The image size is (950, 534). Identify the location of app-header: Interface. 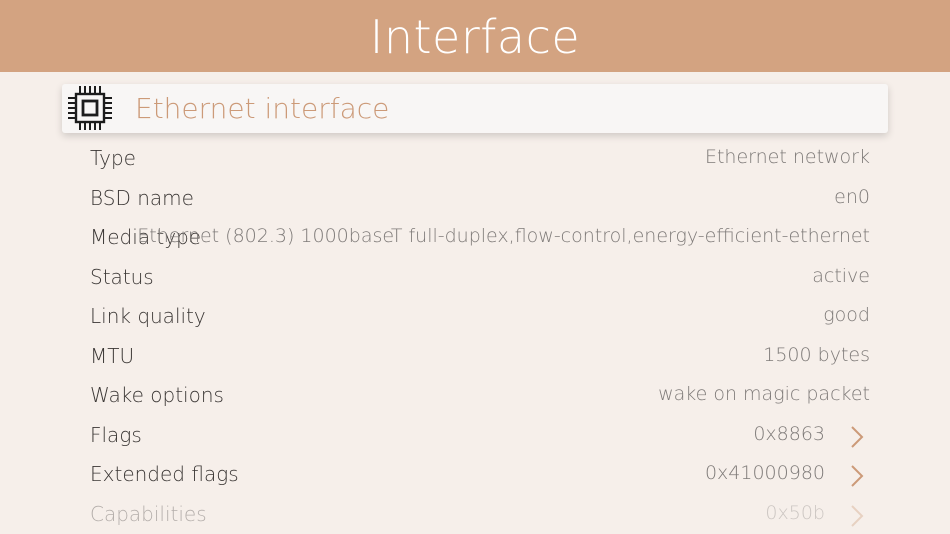
(475, 36).